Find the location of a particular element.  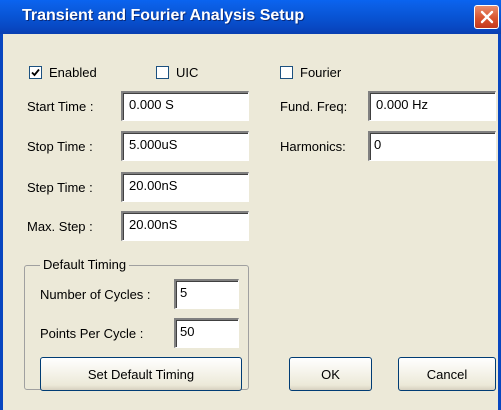

window-title: Transient and Fourier Analysis Setup is located at coordinates (163, 15).